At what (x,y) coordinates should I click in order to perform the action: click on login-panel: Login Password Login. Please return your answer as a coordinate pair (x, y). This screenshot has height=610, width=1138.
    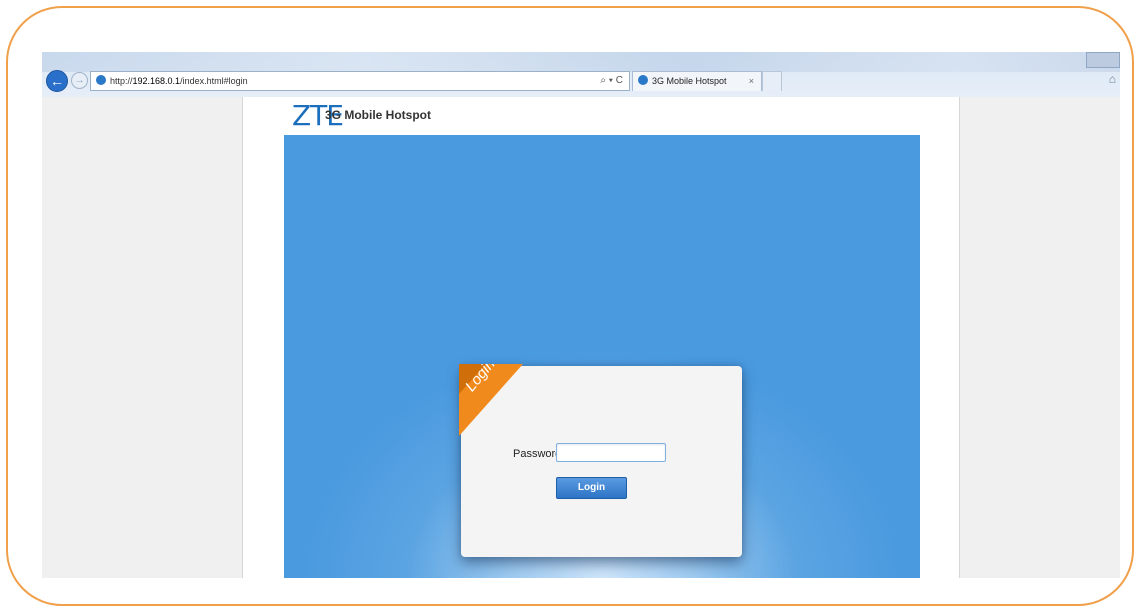
    Looking at the image, I should click on (600, 460).